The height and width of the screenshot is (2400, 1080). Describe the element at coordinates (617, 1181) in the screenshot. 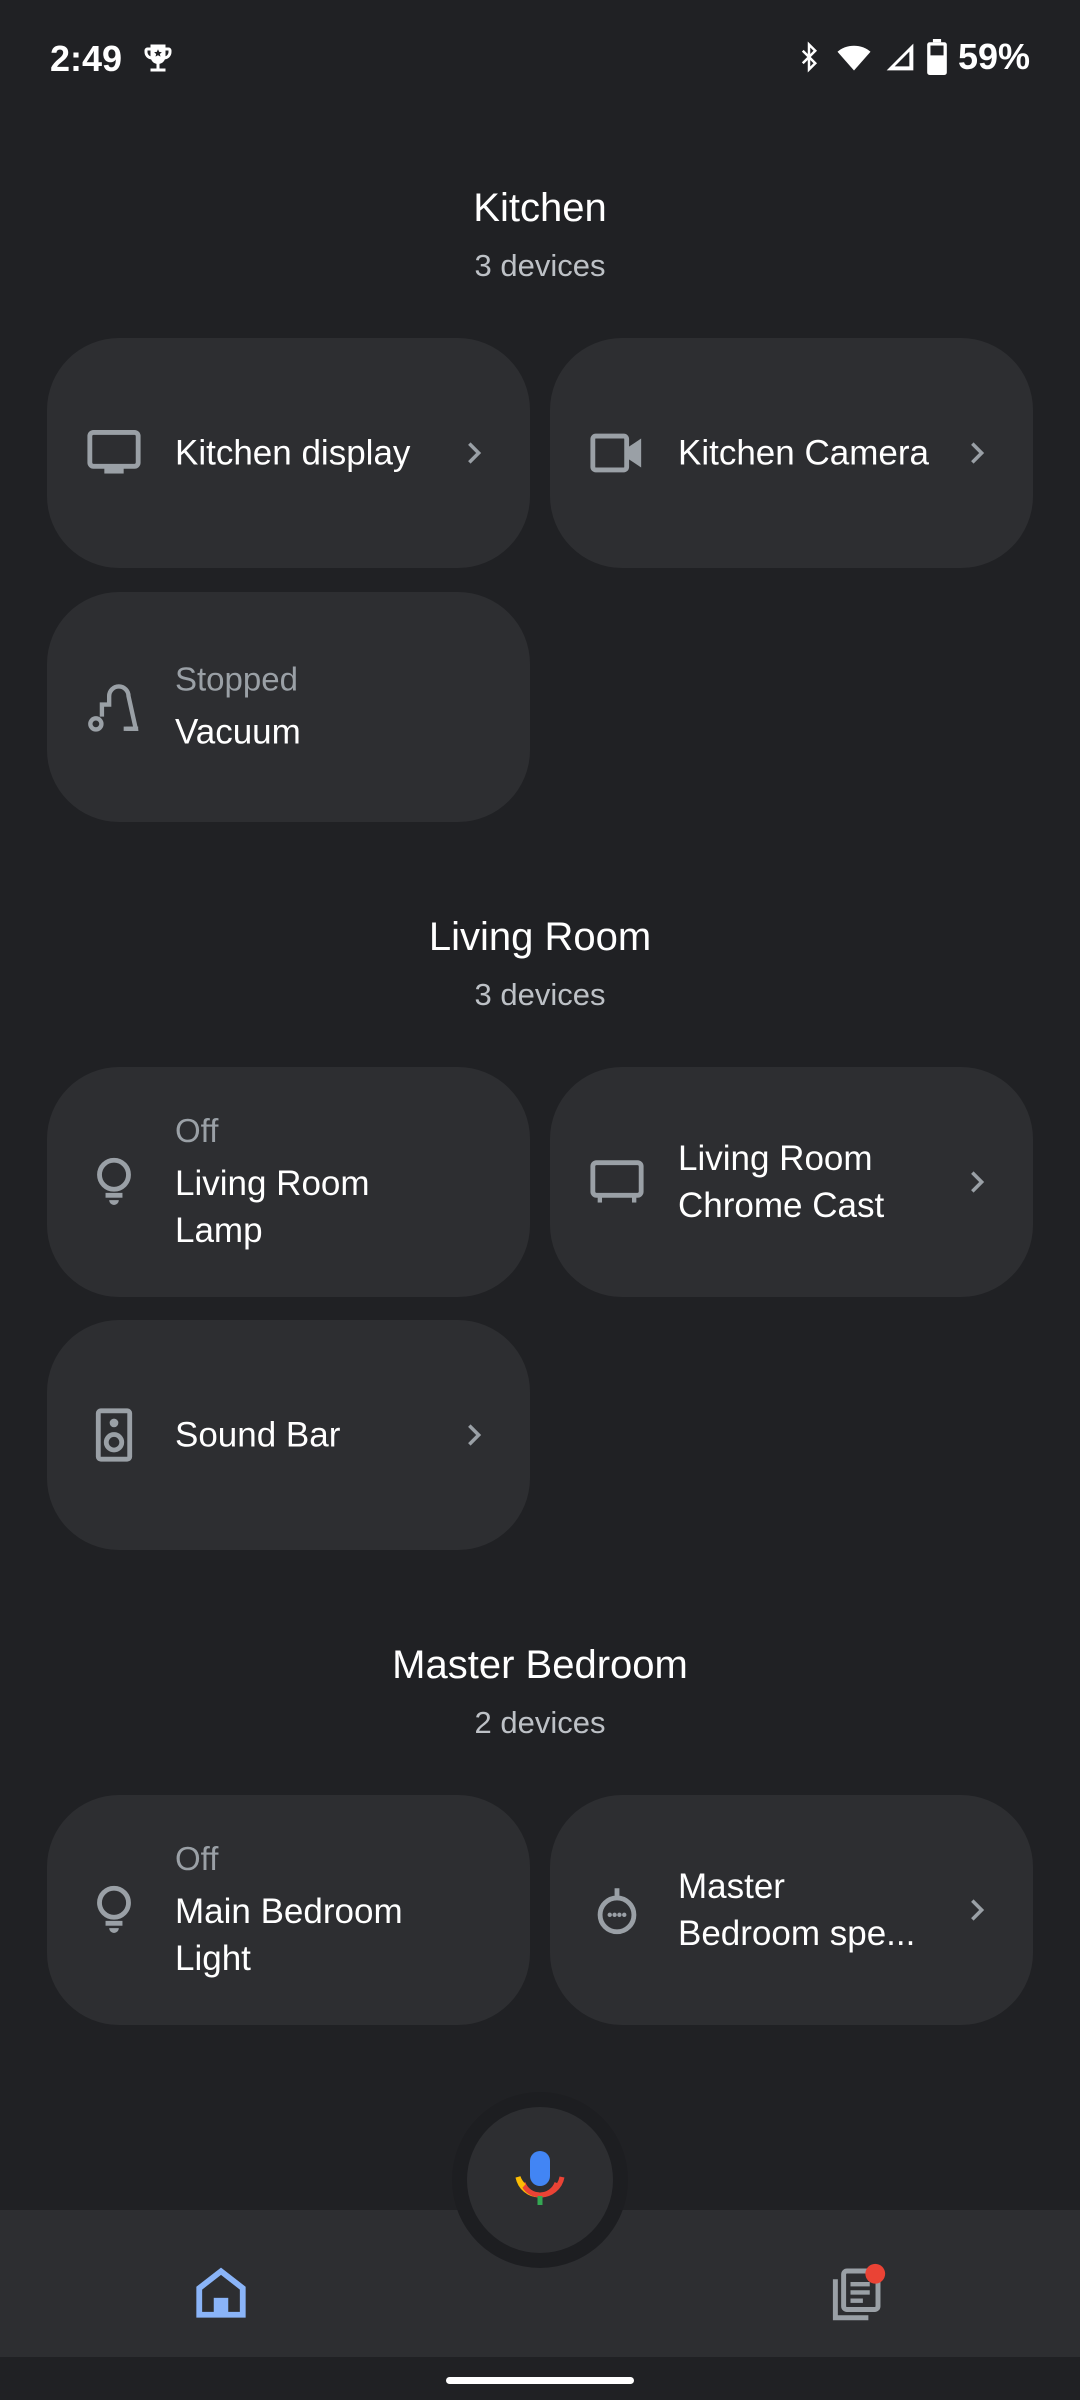

I see `tv-icon` at that location.